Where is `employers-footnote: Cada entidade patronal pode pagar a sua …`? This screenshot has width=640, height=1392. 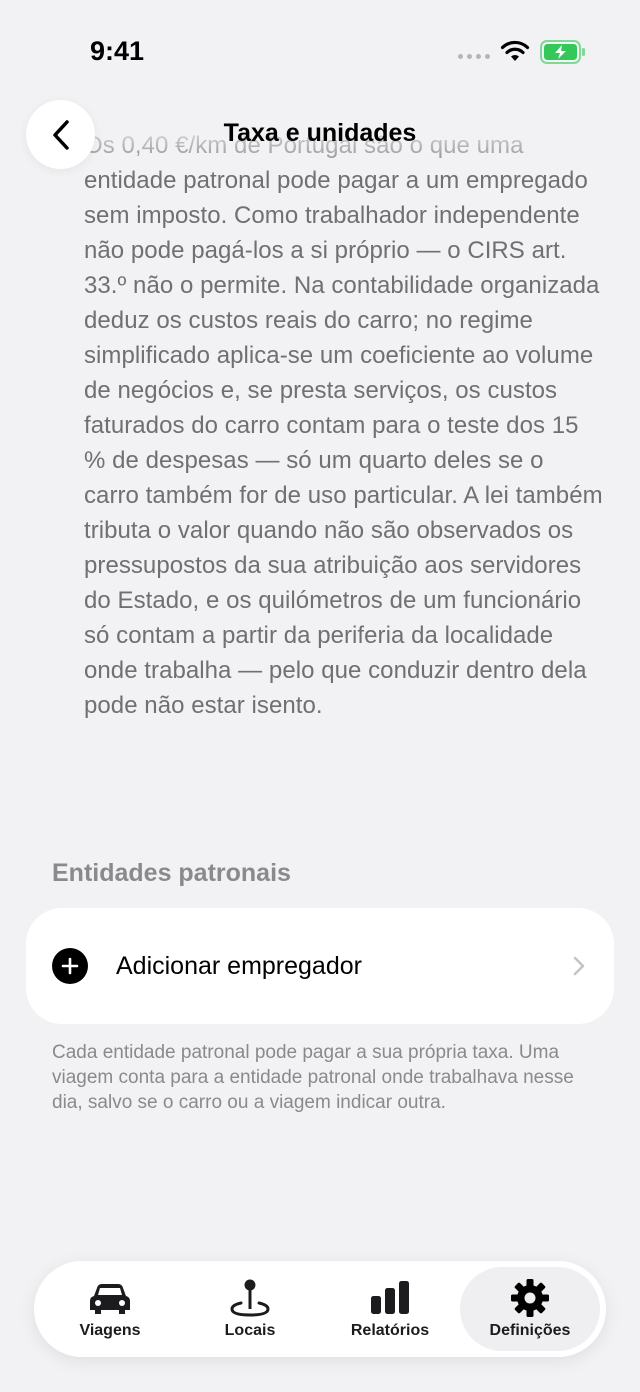 employers-footnote: Cada entidade patronal pode pagar a sua … is located at coordinates (313, 1077).